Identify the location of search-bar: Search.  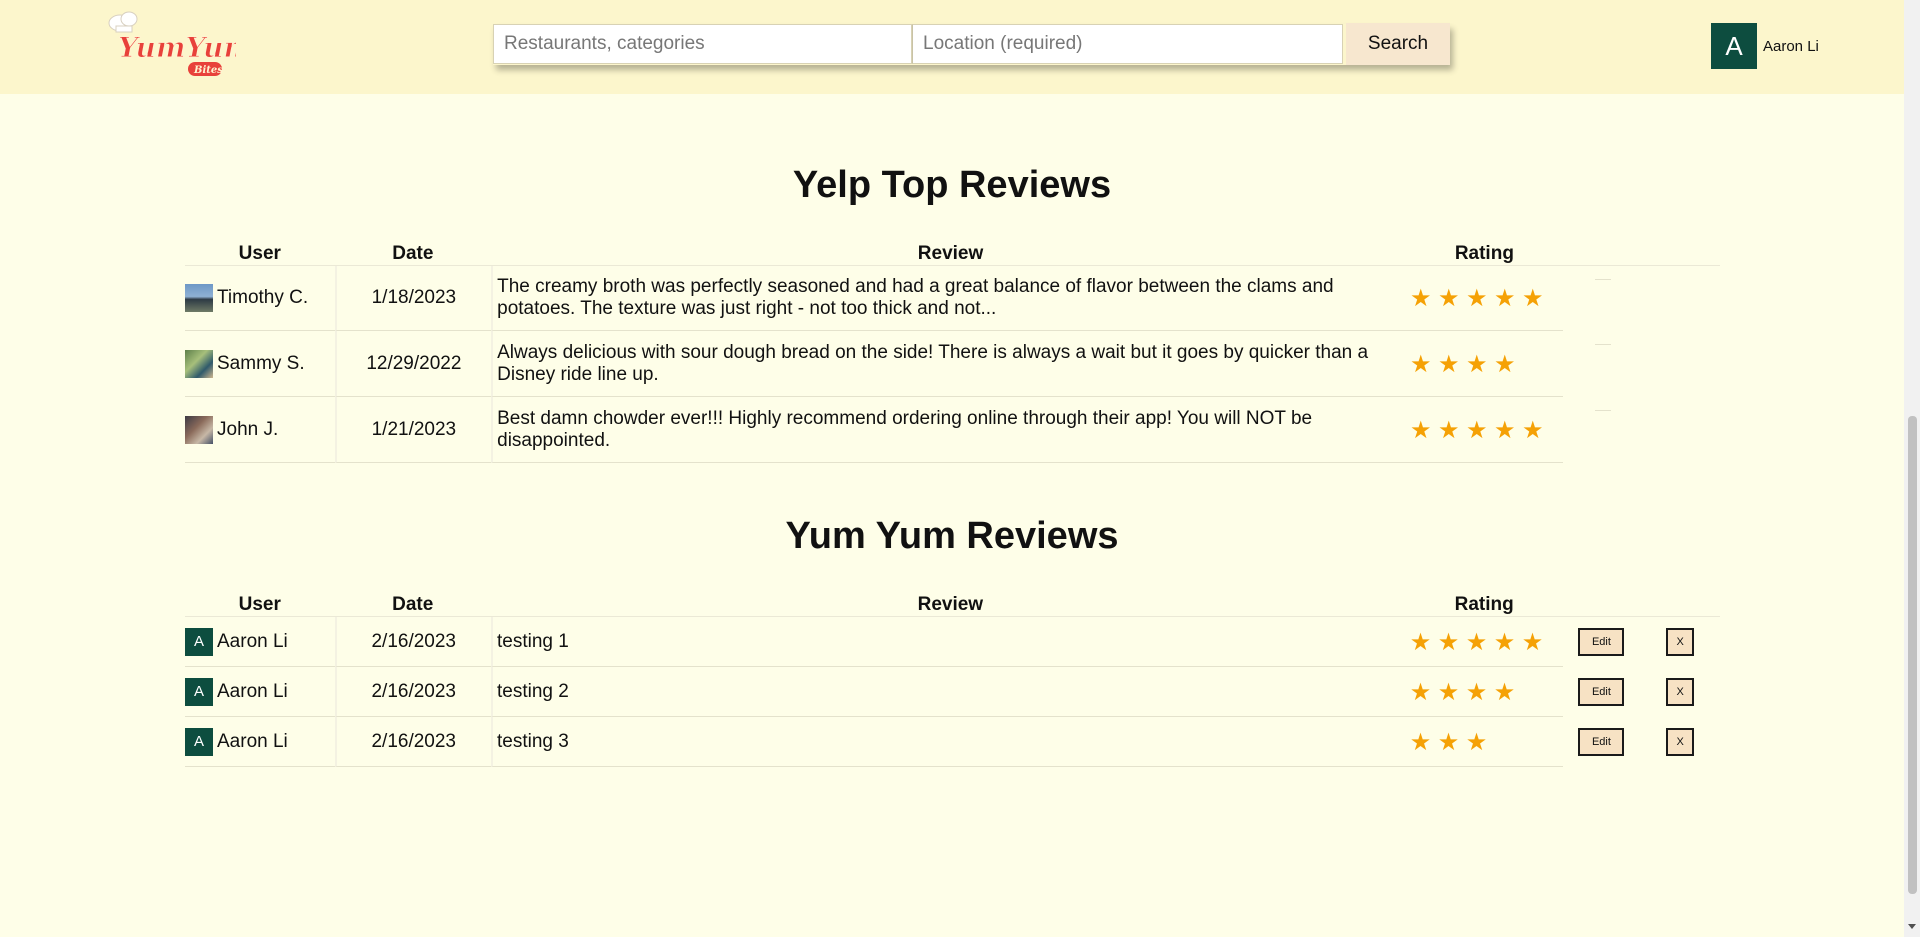
(971, 44).